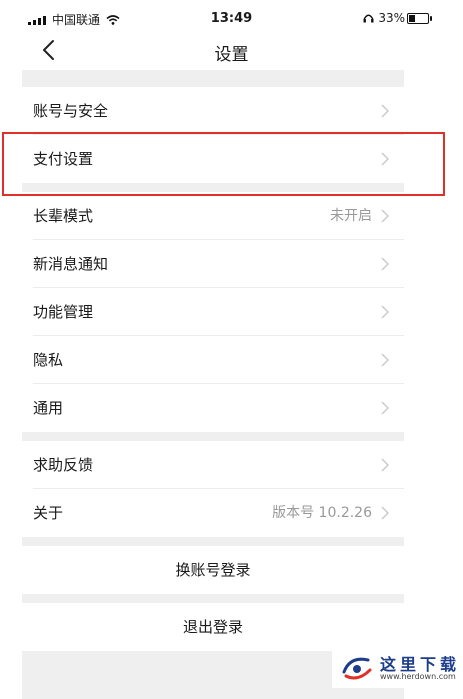 The height and width of the screenshot is (699, 463). Describe the element at coordinates (368, 18) in the screenshot. I see `headphones-icon` at that location.